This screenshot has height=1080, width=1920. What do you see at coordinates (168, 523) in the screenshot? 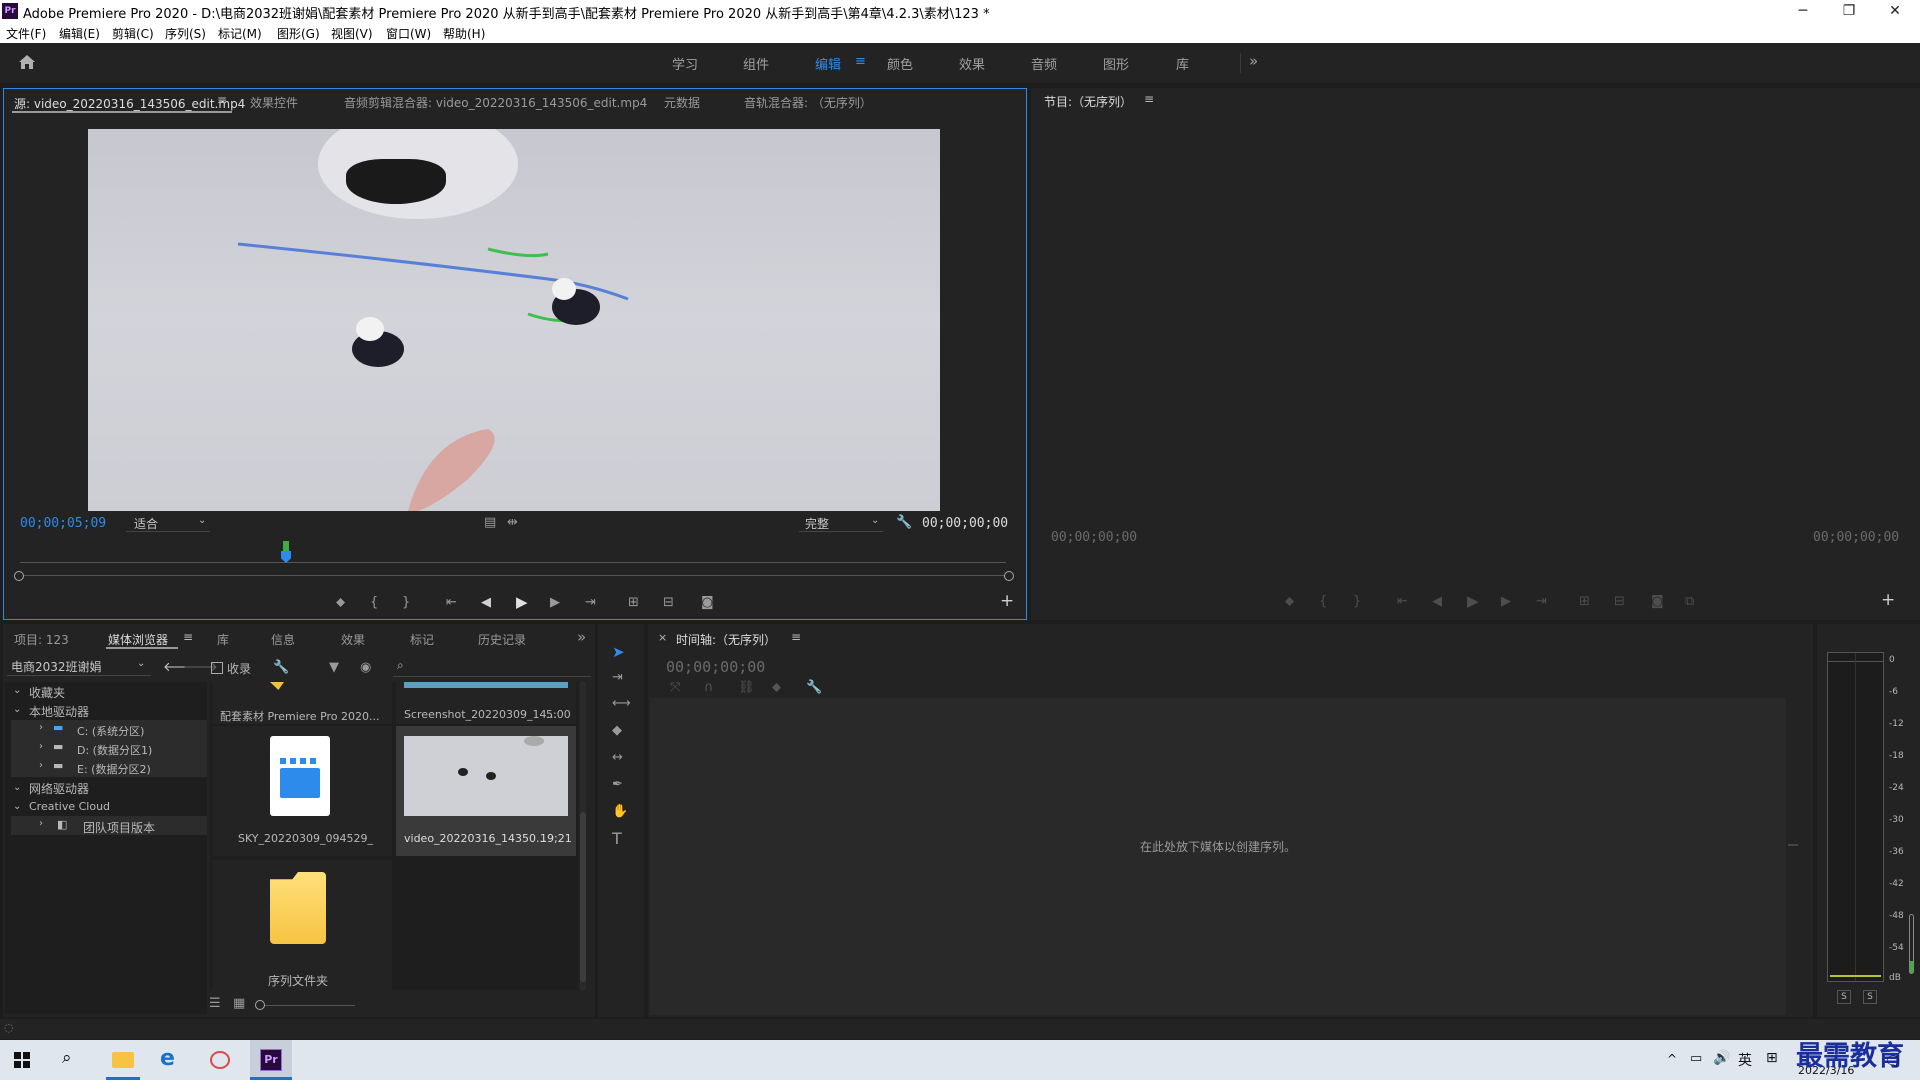
I see `zoom-fit-dropdown: 适合 ⌄` at bounding box center [168, 523].